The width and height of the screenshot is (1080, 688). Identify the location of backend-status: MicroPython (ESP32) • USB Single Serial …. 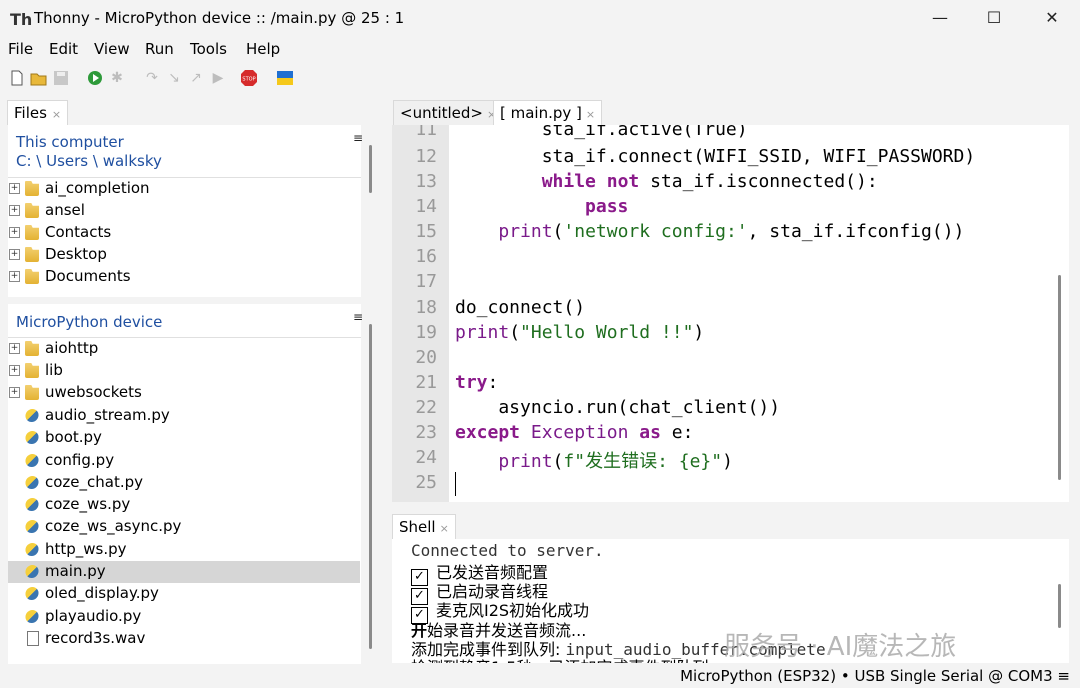
(875, 676).